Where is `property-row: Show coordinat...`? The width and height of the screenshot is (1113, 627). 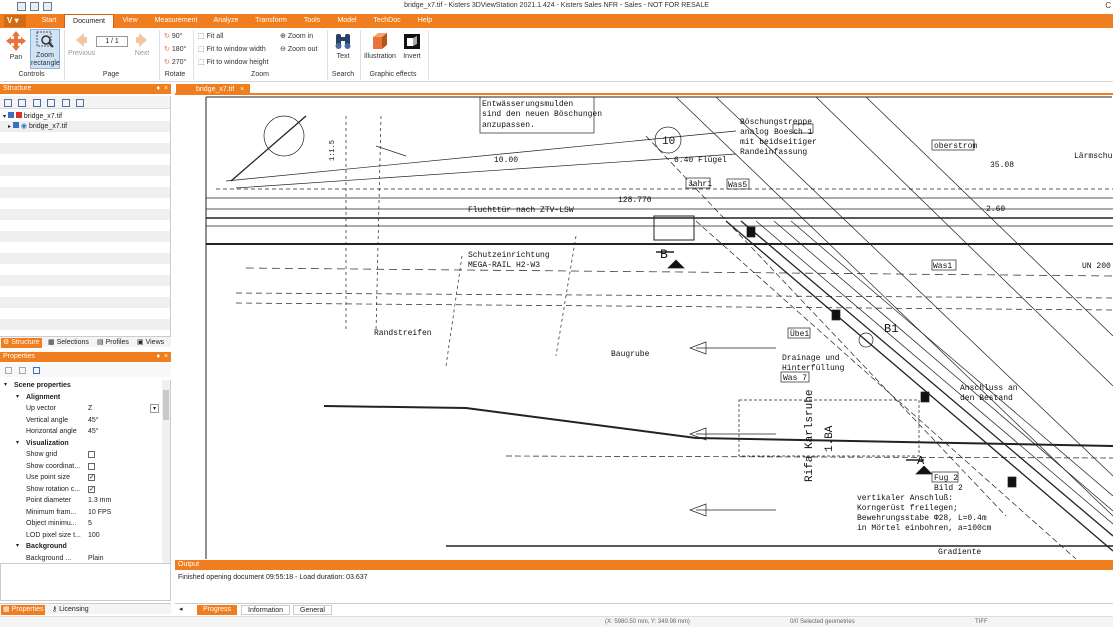 property-row: Show coordinat... is located at coordinates (80, 467).